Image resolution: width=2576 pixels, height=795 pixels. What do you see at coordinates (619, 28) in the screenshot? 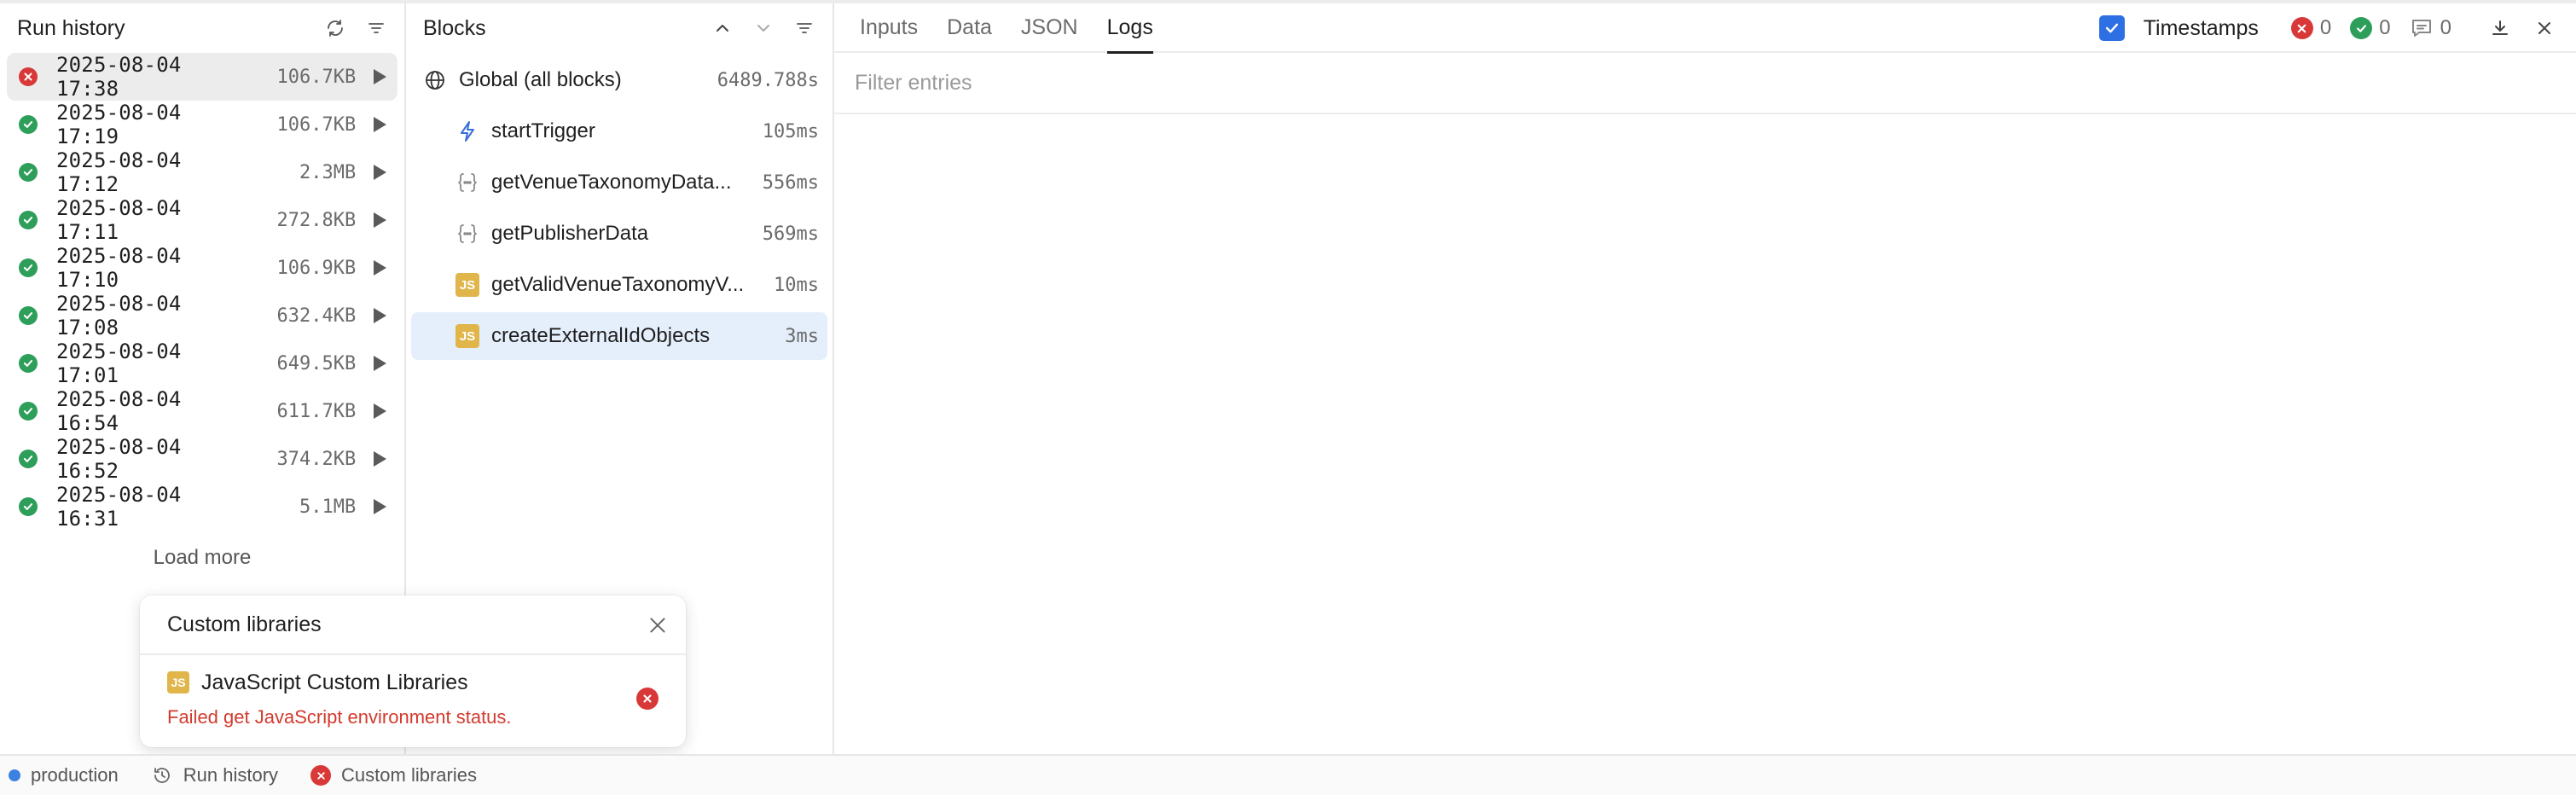
I see `blocks-header: Blocks` at bounding box center [619, 28].